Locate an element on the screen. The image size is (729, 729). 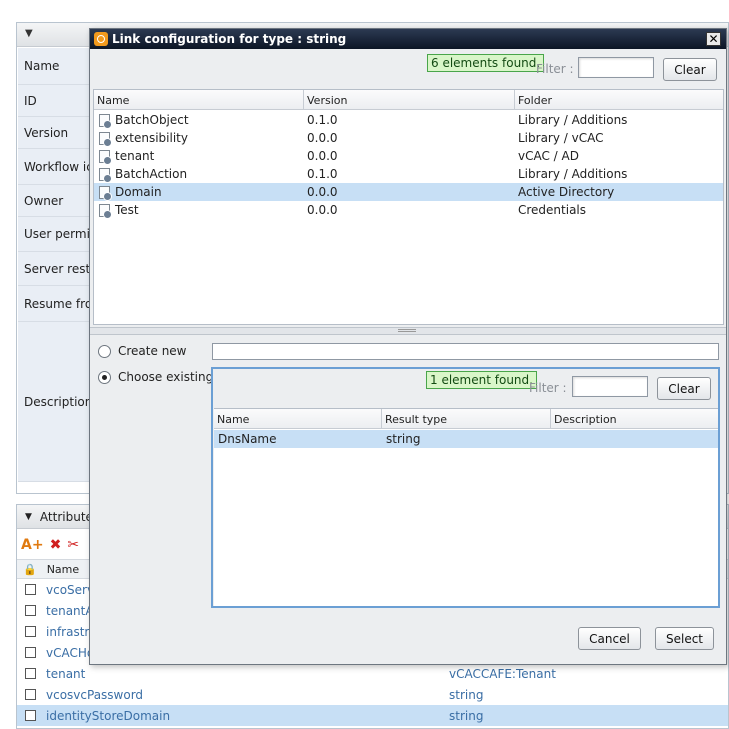
app-logo-icon is located at coordinates (101, 39).